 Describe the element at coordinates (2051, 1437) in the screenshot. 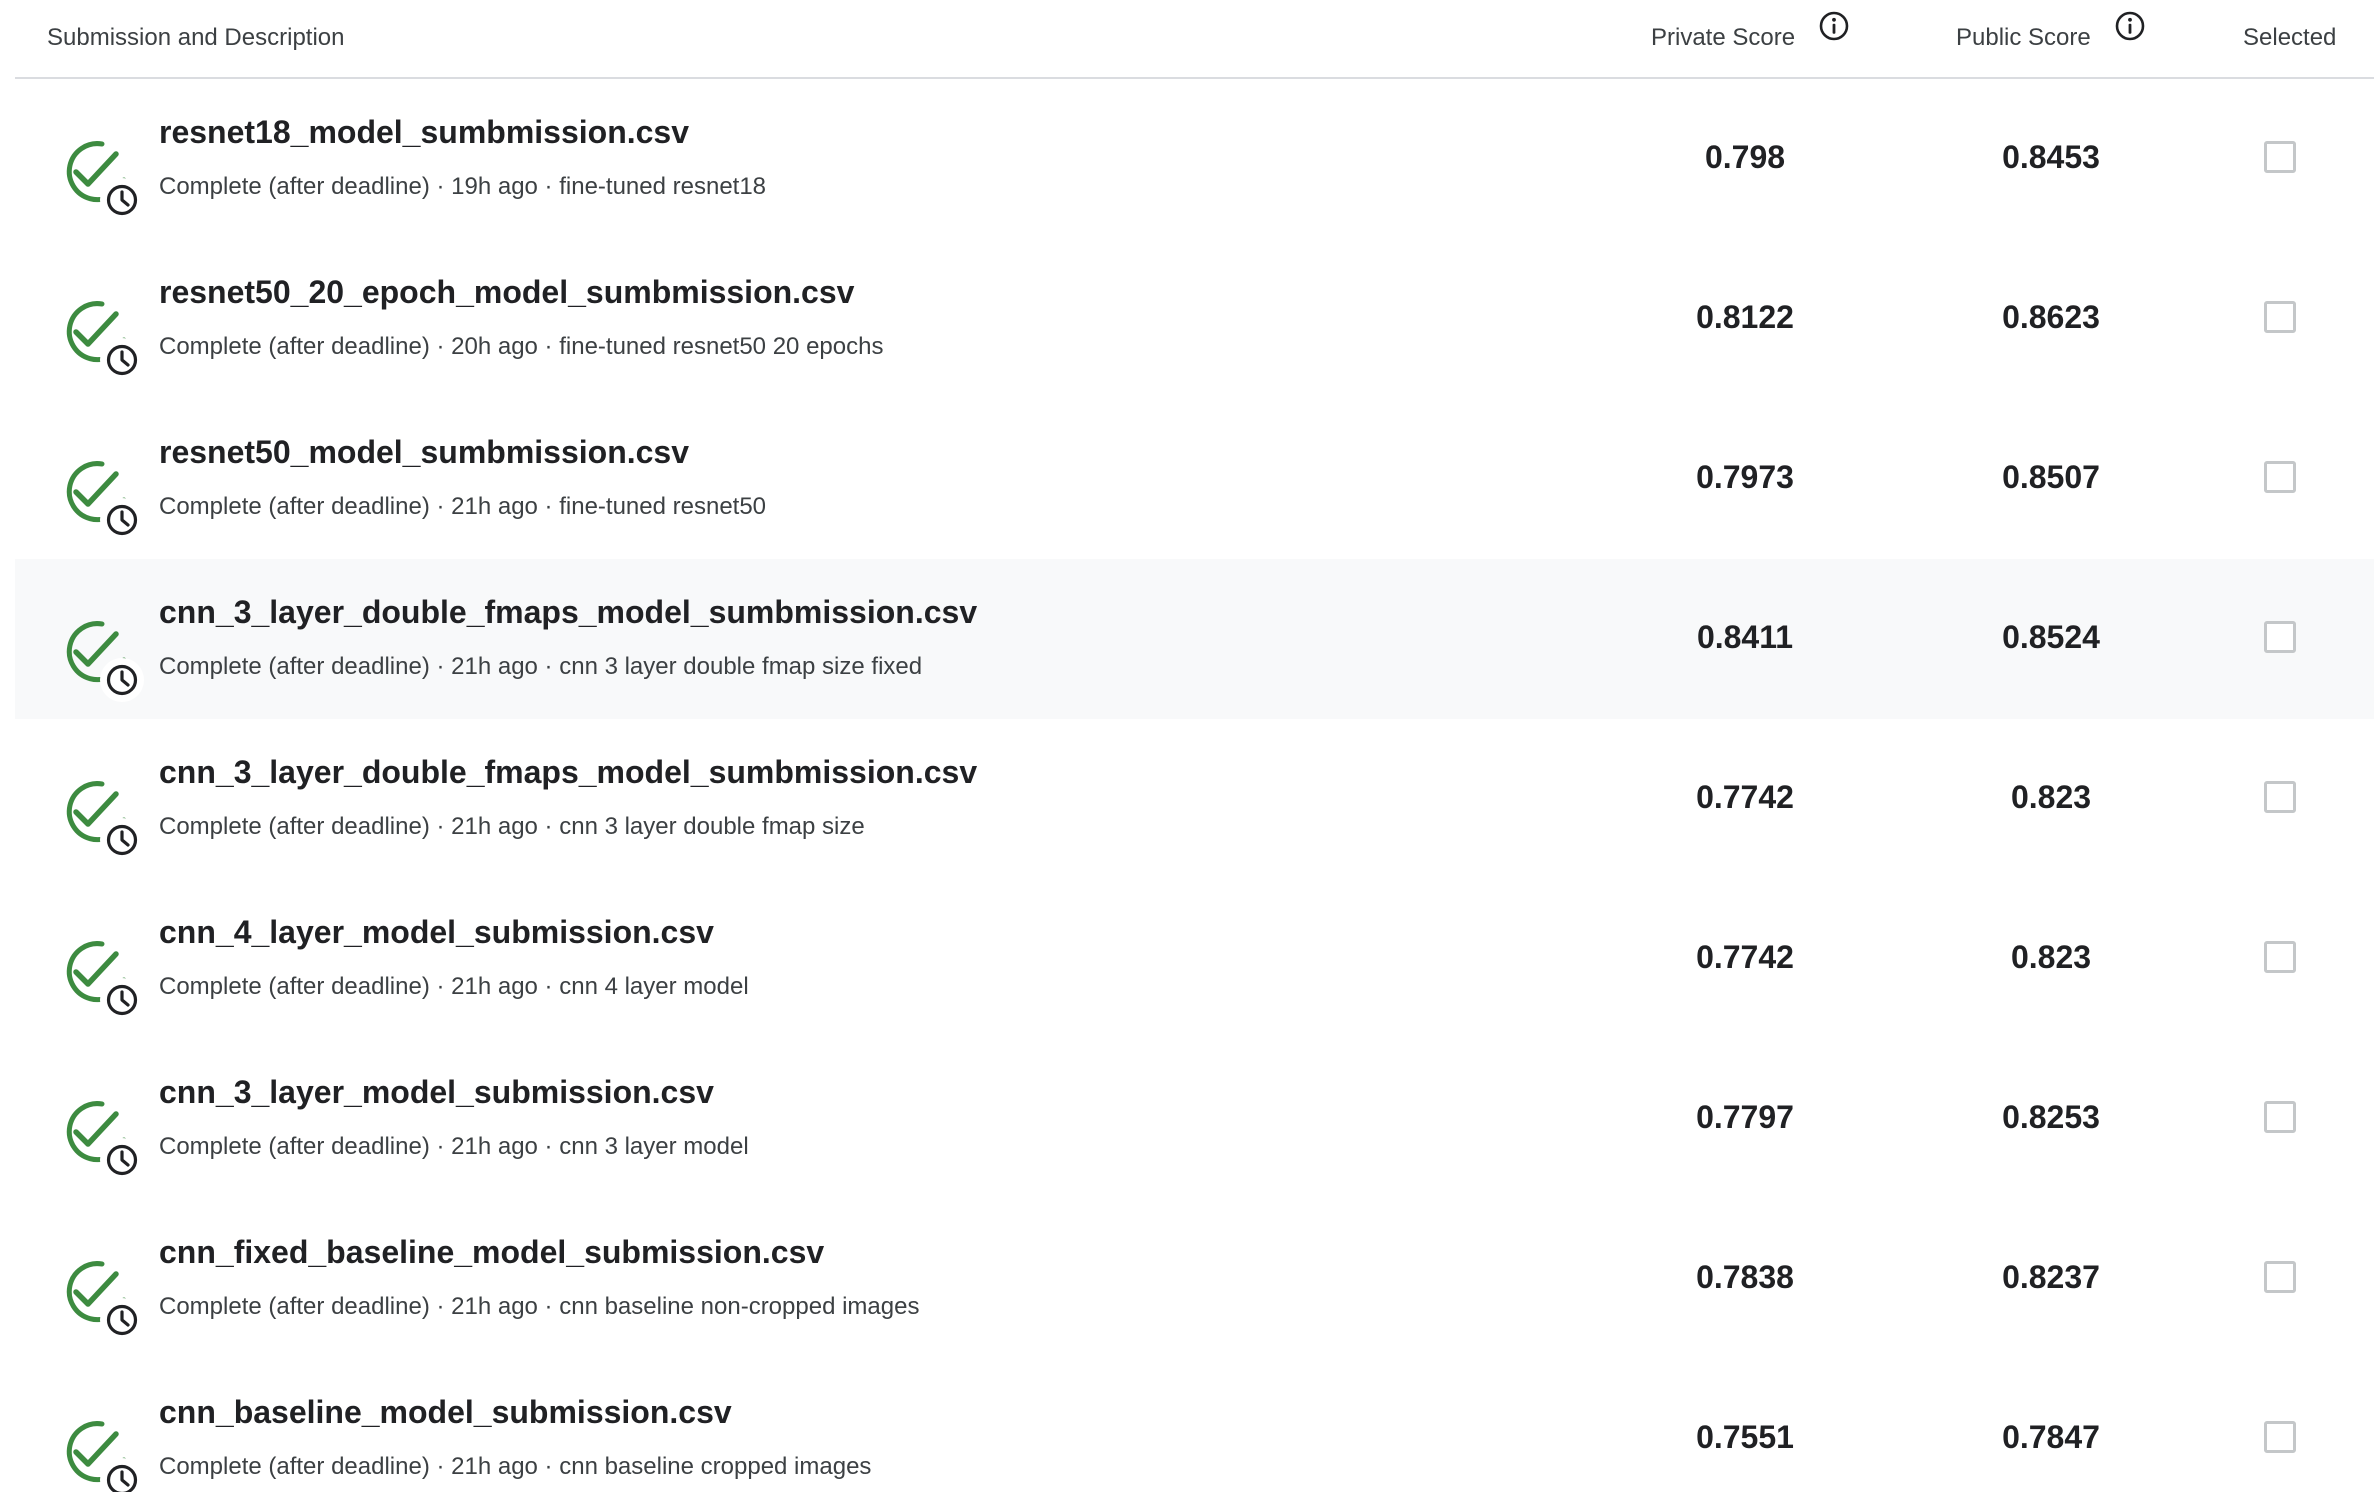

I see `public-score-value: 0.7847` at that location.